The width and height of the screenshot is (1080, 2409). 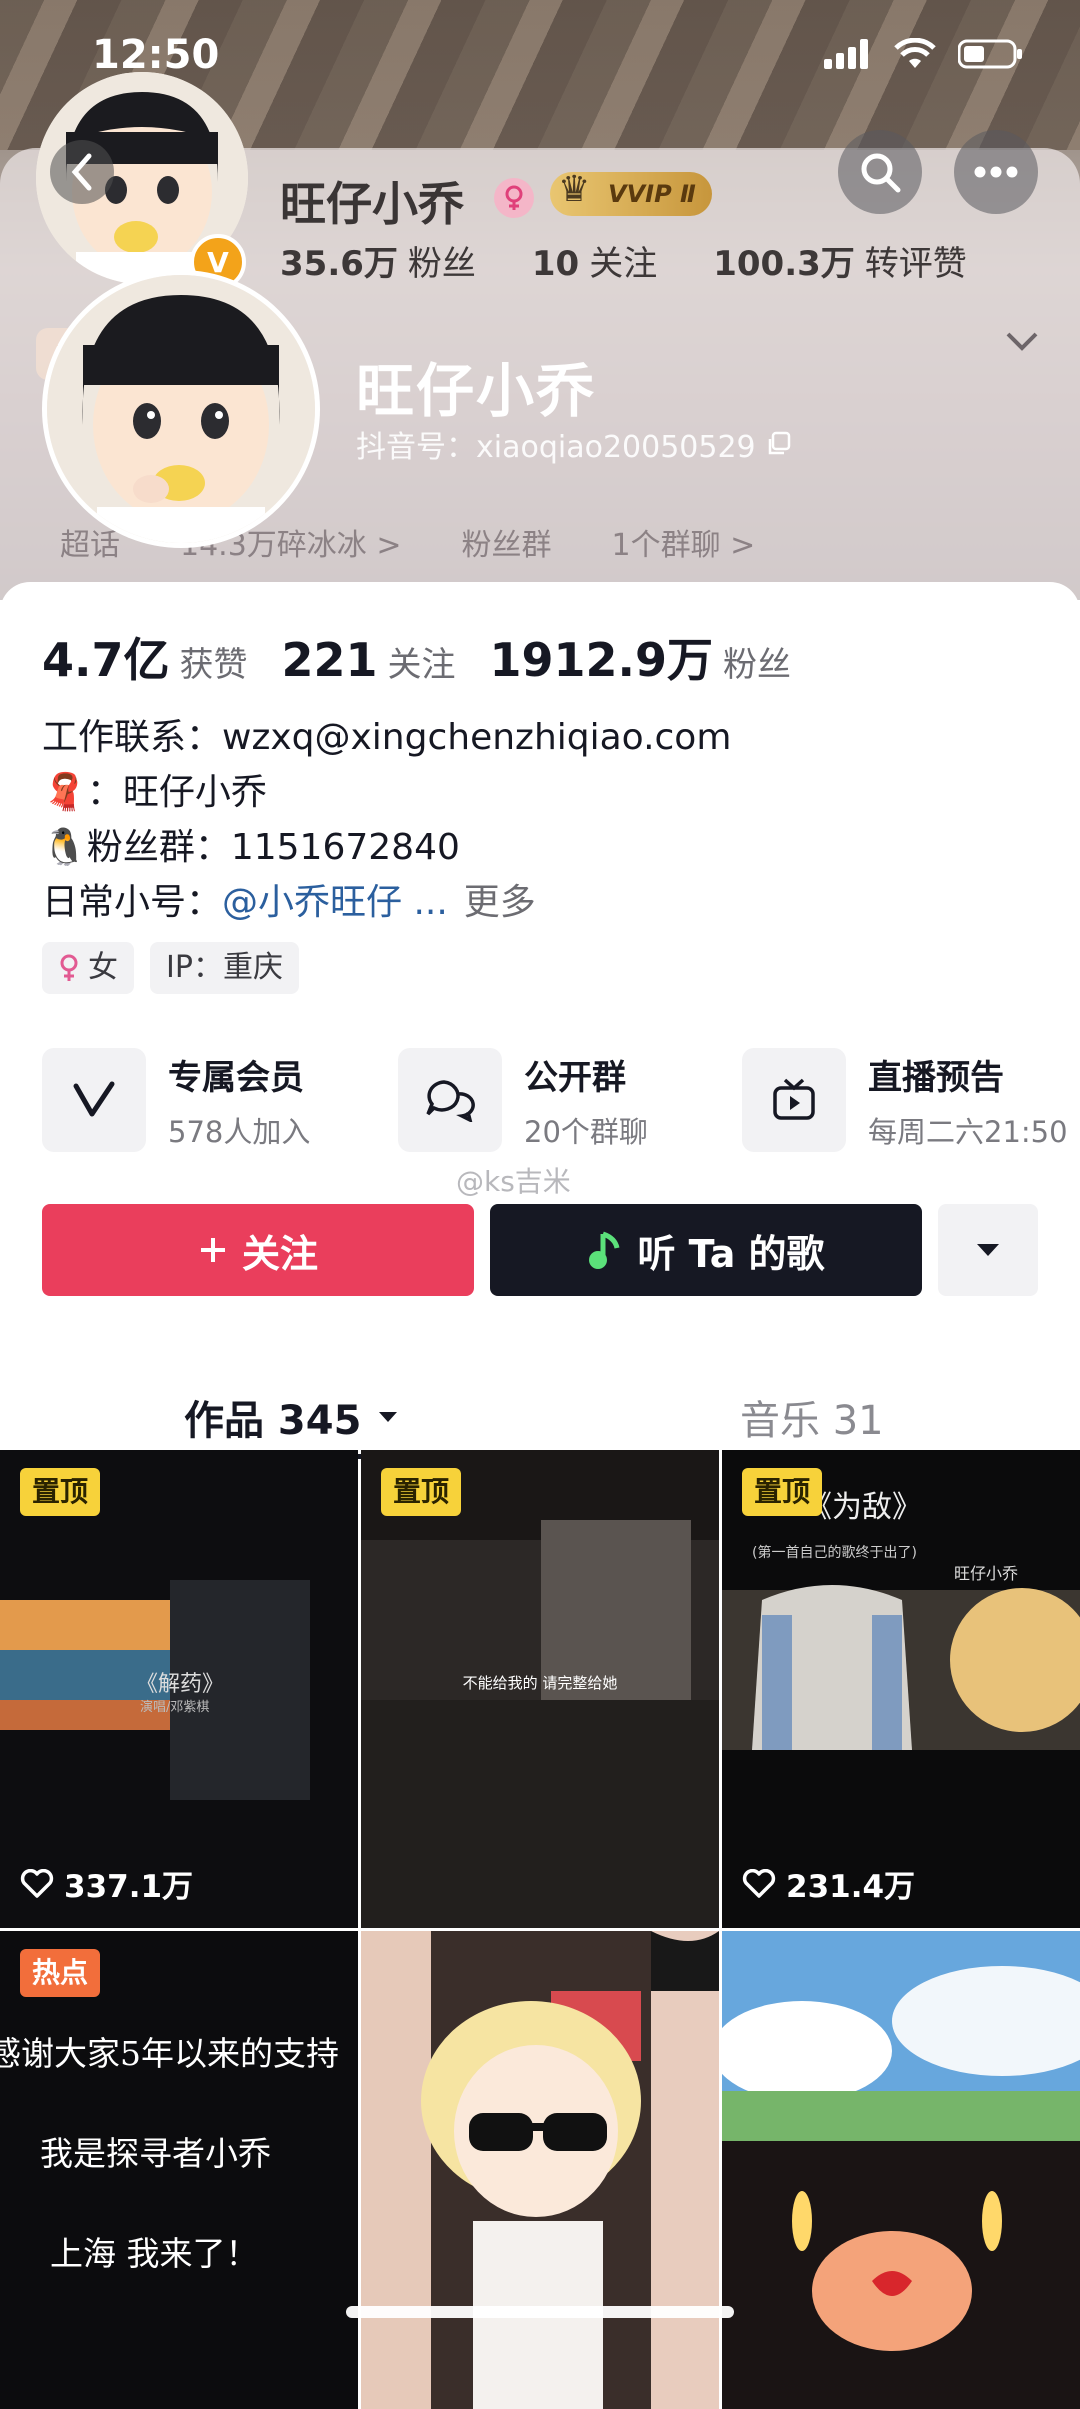 What do you see at coordinates (154, 2253) in the screenshot?
I see `tile-text-line: 上海 我来了！` at bounding box center [154, 2253].